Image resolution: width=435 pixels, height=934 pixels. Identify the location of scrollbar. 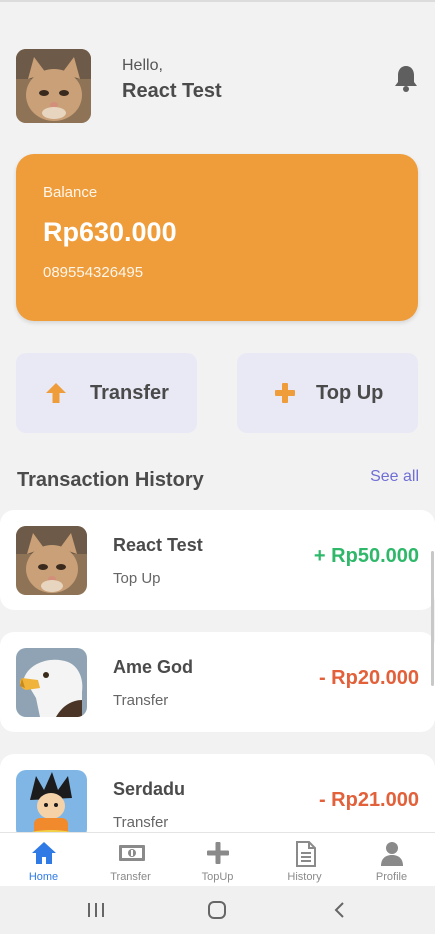
(432, 618).